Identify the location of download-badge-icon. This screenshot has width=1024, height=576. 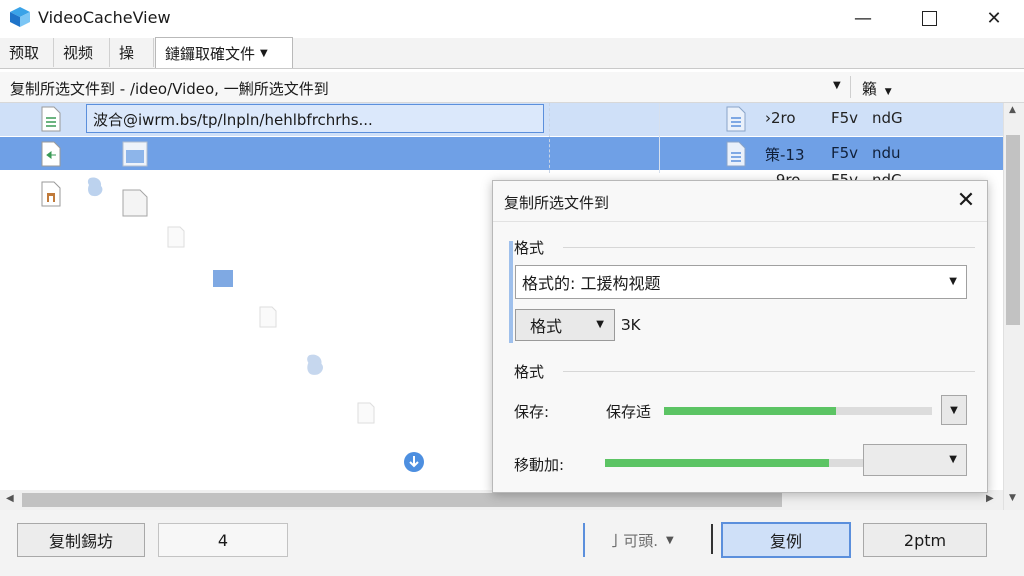
(414, 462).